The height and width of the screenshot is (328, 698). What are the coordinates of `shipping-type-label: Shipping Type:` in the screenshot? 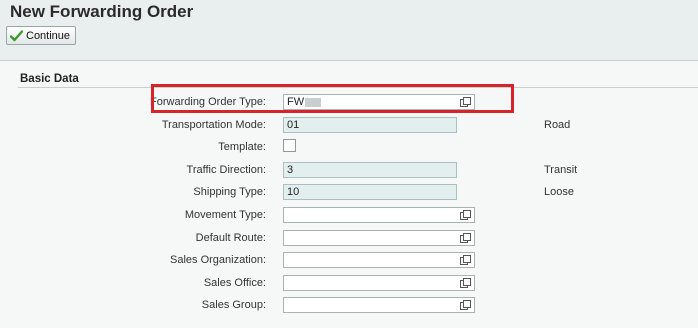 It's located at (229, 192).